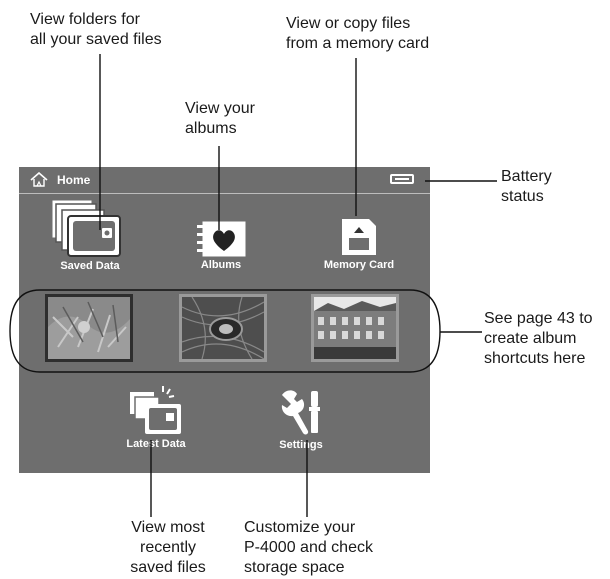 This screenshot has width=610, height=579. What do you see at coordinates (221, 239) in the screenshot?
I see `heart-album-icon` at bounding box center [221, 239].